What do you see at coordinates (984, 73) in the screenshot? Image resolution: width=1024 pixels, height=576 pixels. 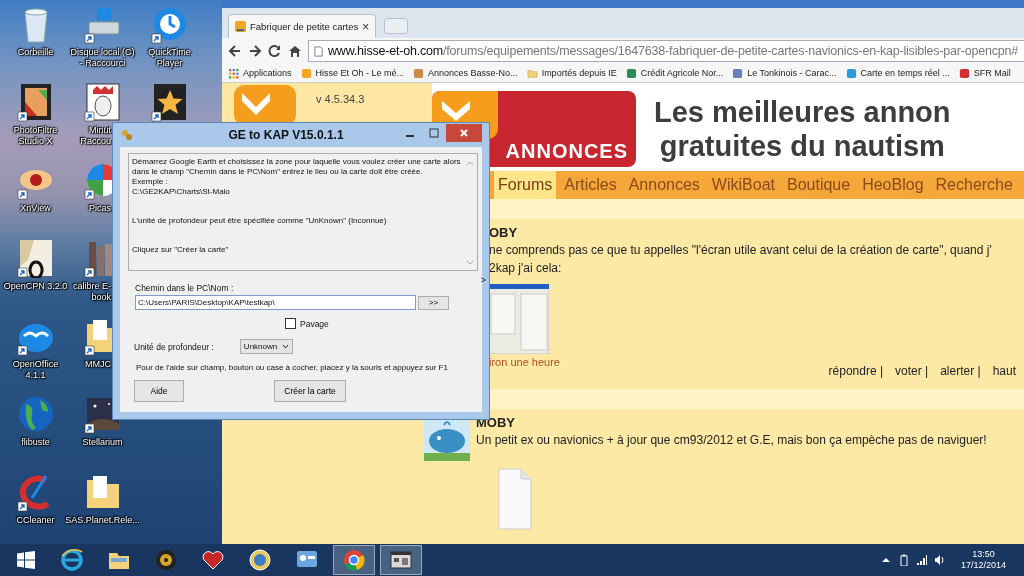 I see `bookmark-link: SFR Mail` at bounding box center [984, 73].